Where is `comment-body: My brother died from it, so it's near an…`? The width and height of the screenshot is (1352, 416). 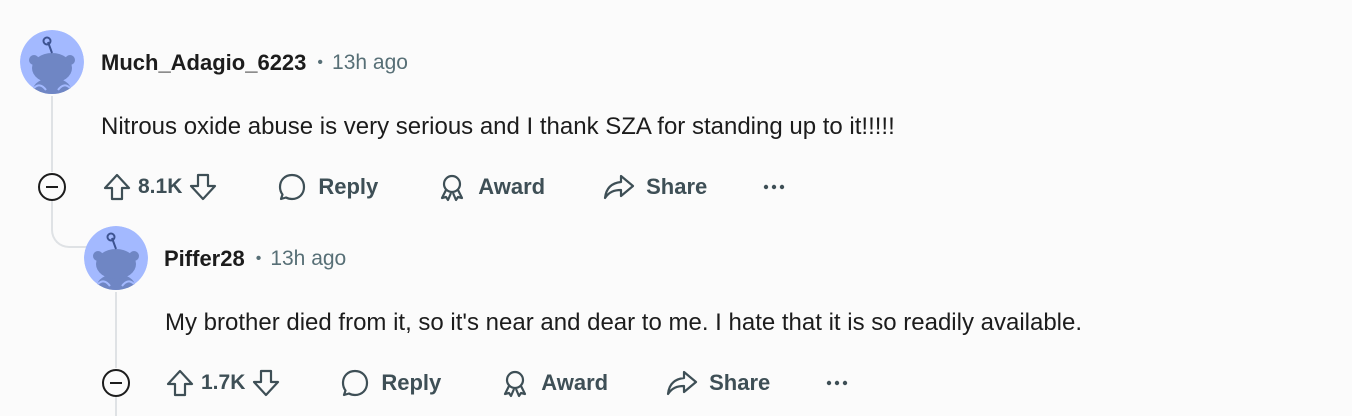
comment-body: My brother died from it, so it's near an… is located at coordinates (624, 322).